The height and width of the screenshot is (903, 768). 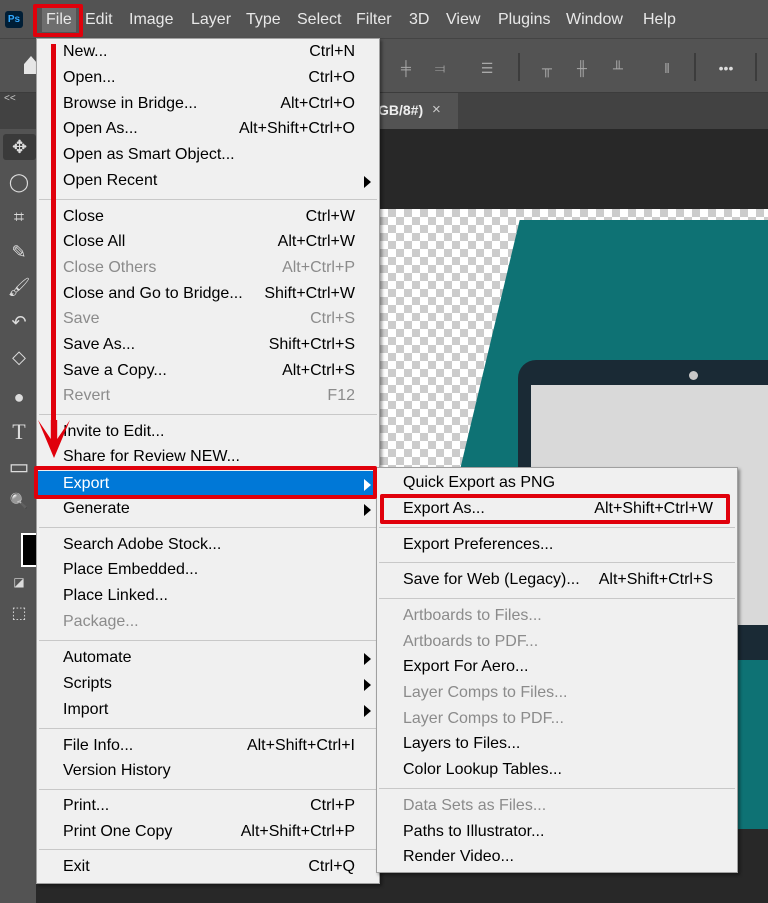 I want to click on menu-item-export: Export, so click(x=208, y=484).